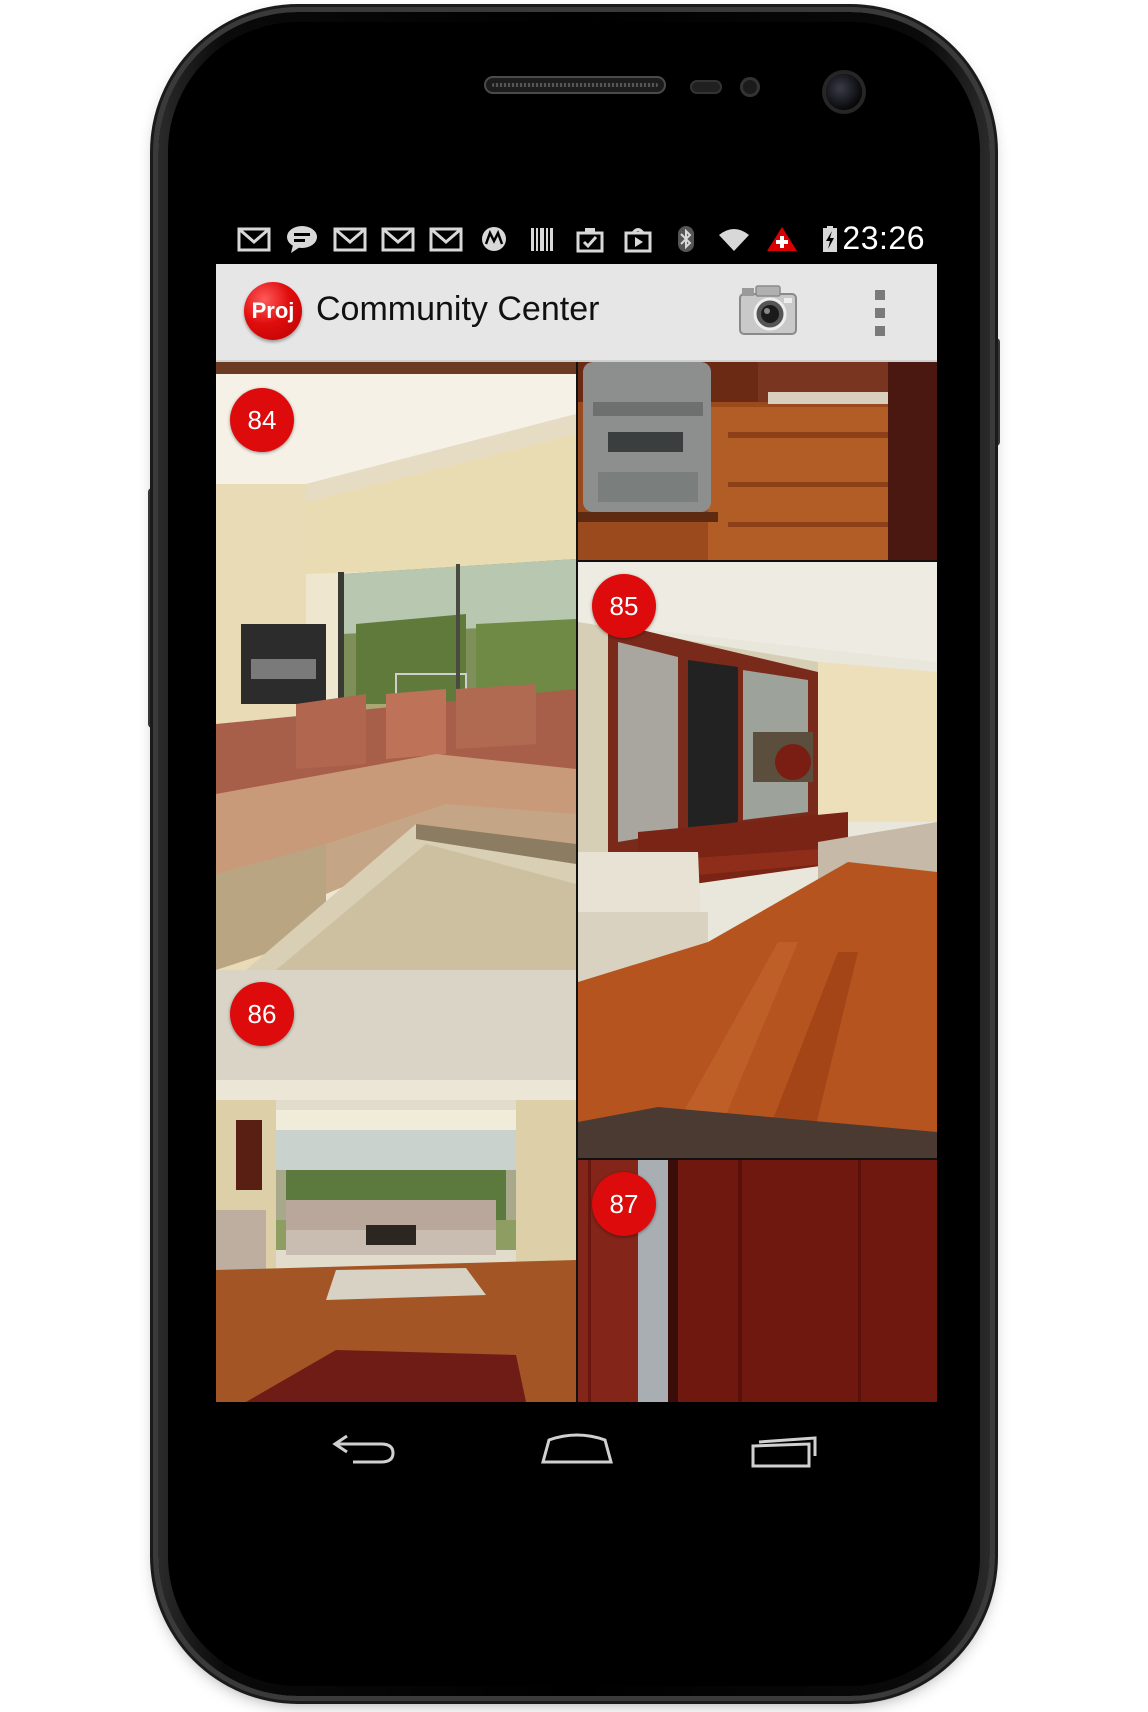  I want to click on cooler-photo, so click(757, 461).